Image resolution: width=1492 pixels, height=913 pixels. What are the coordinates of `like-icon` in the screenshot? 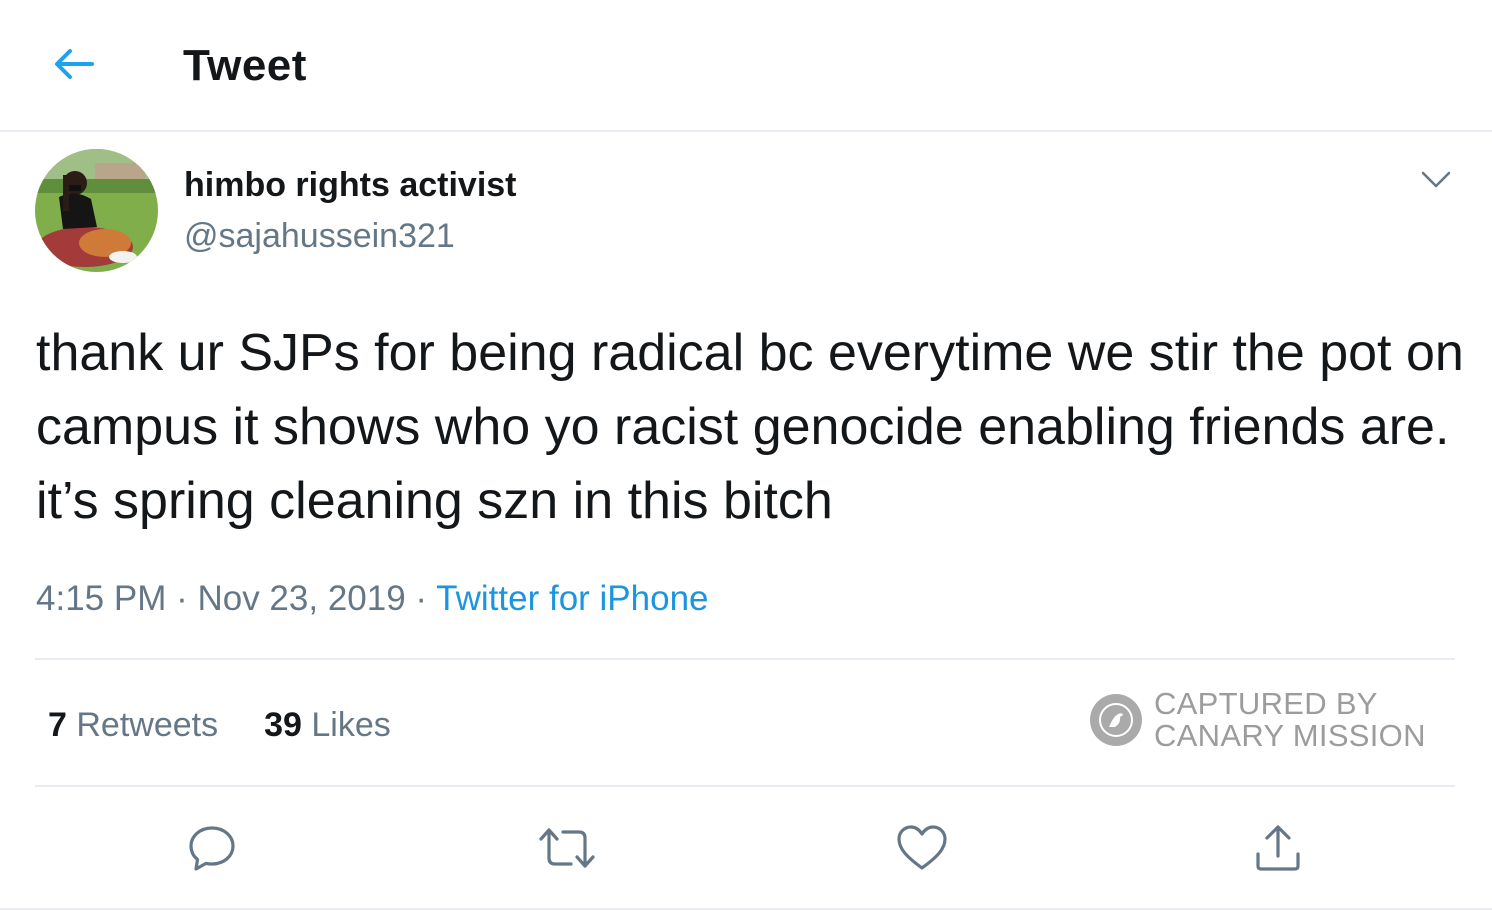 It's located at (922, 847).